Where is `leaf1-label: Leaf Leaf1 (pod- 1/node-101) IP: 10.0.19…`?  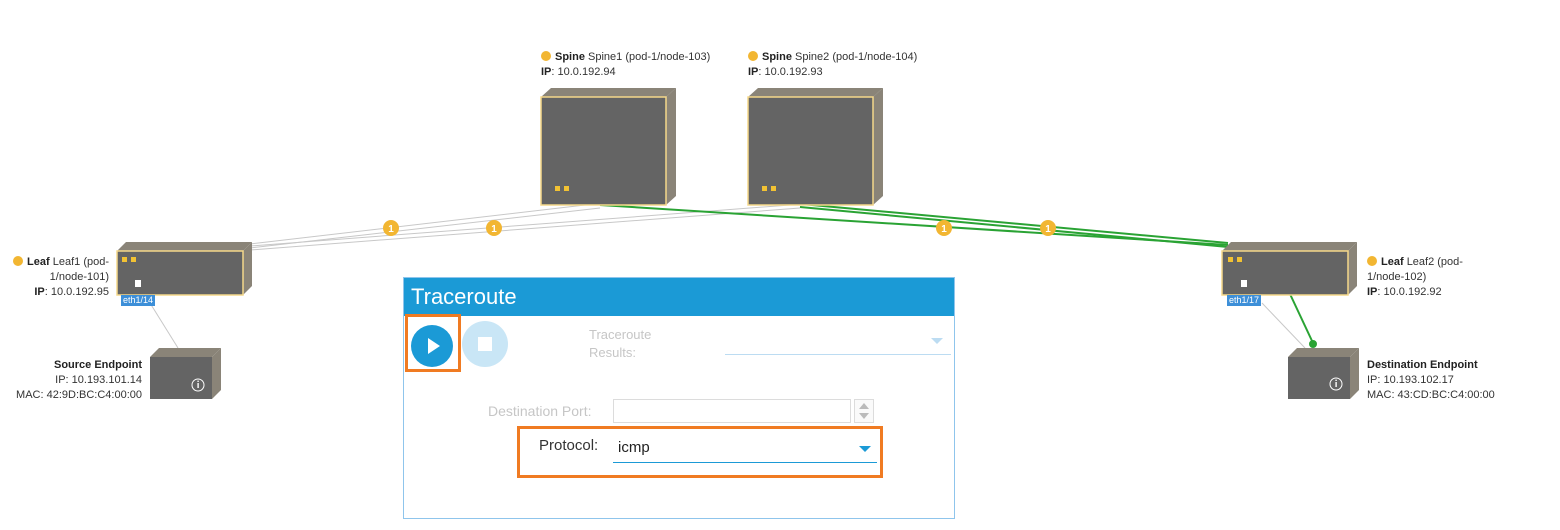 leaf1-label: Leaf Leaf1 (pod- 1/node-101) IP: 10.0.19… is located at coordinates (59, 277).